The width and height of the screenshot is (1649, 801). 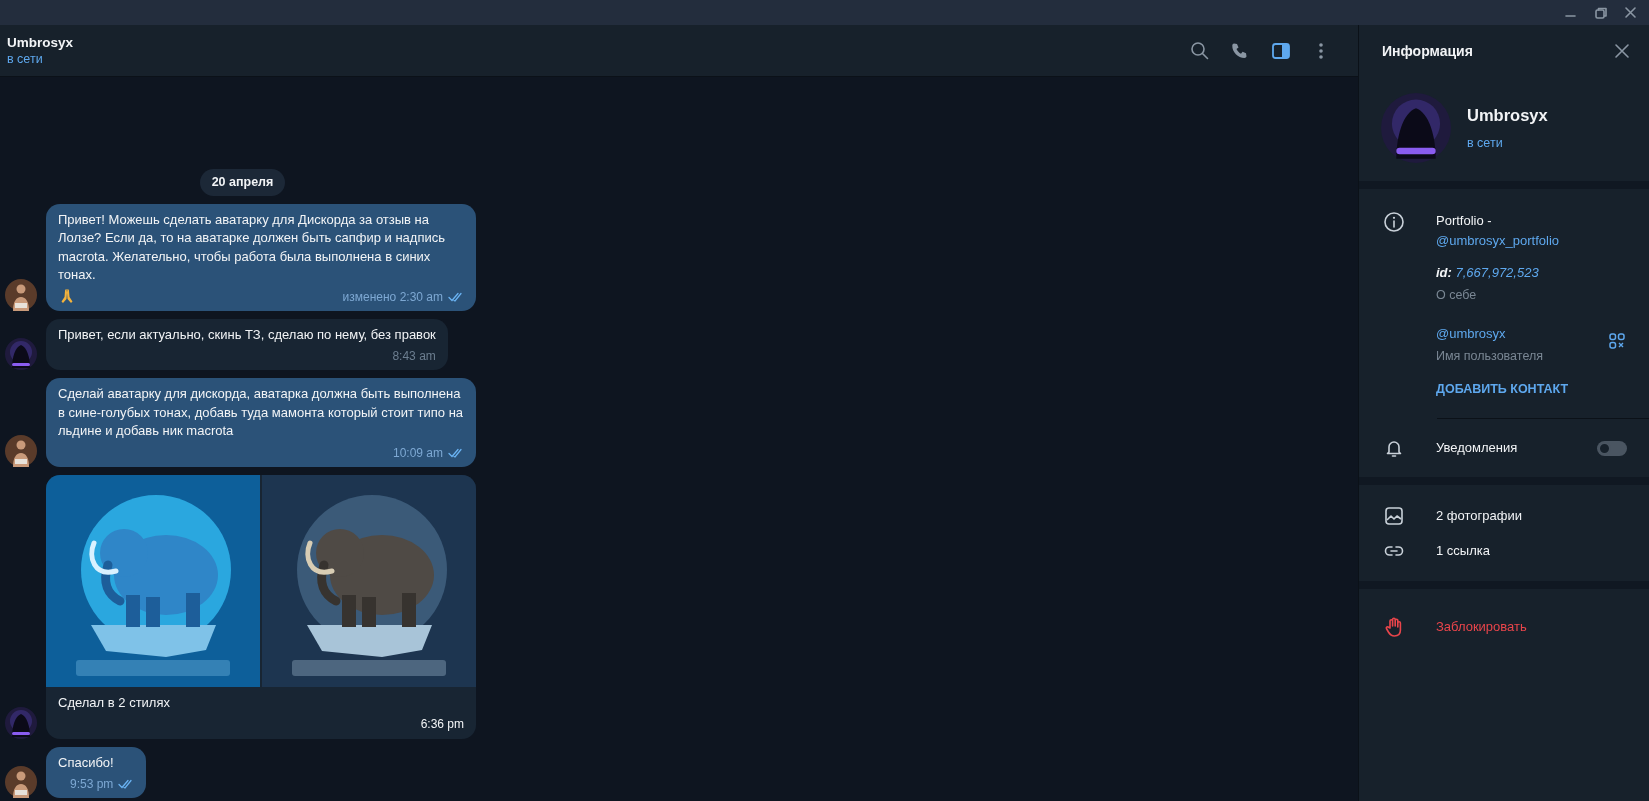 What do you see at coordinates (1507, 334) in the screenshot?
I see `username-link: @umbrosyx` at bounding box center [1507, 334].